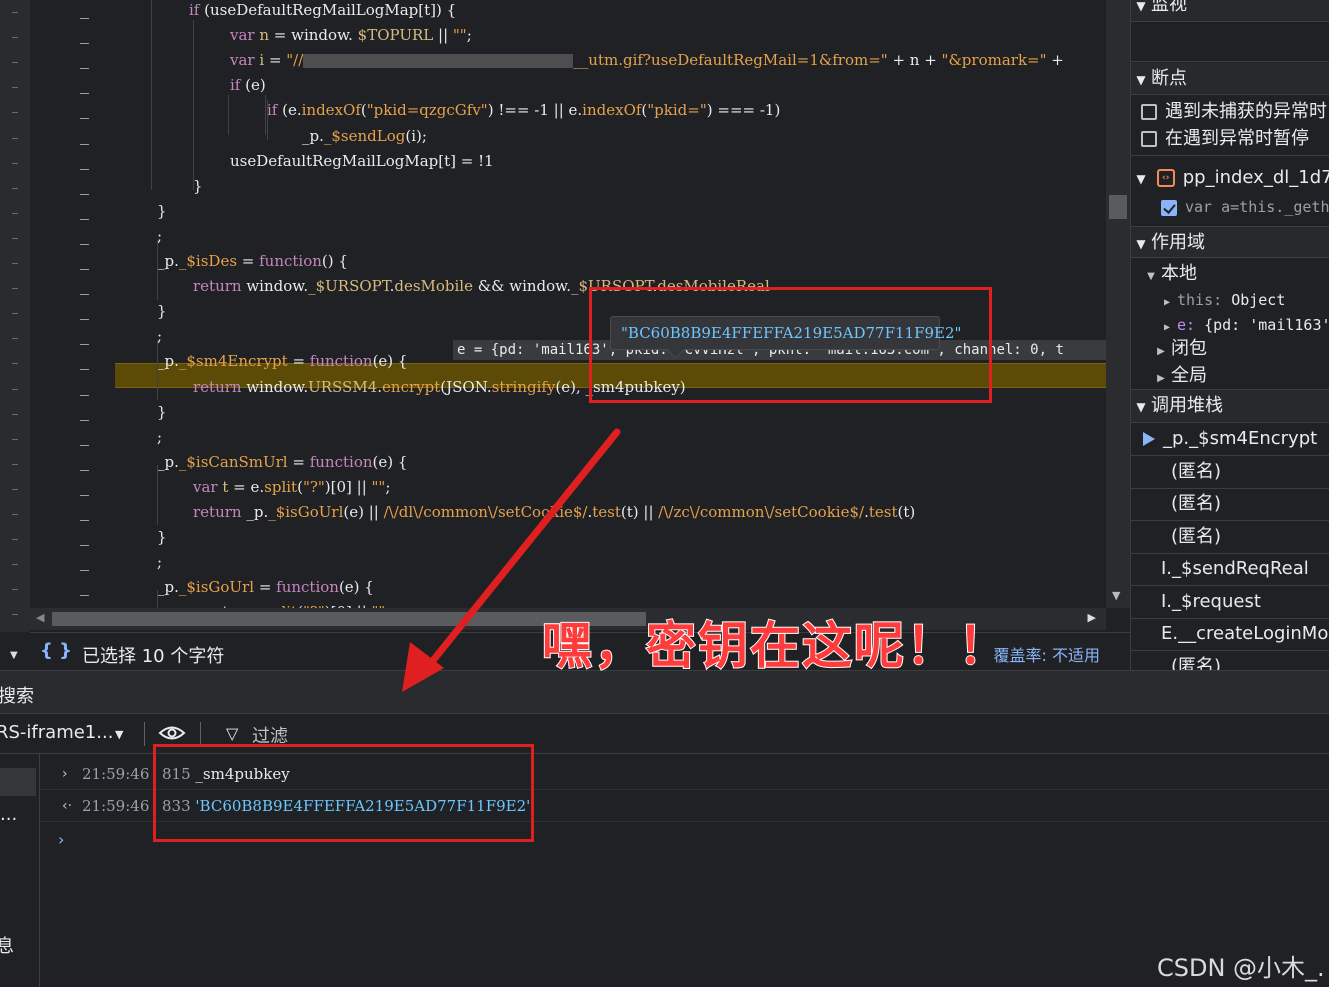  Describe the element at coordinates (40, 617) in the screenshot. I see `scroll-left-arrow: ◀` at that location.